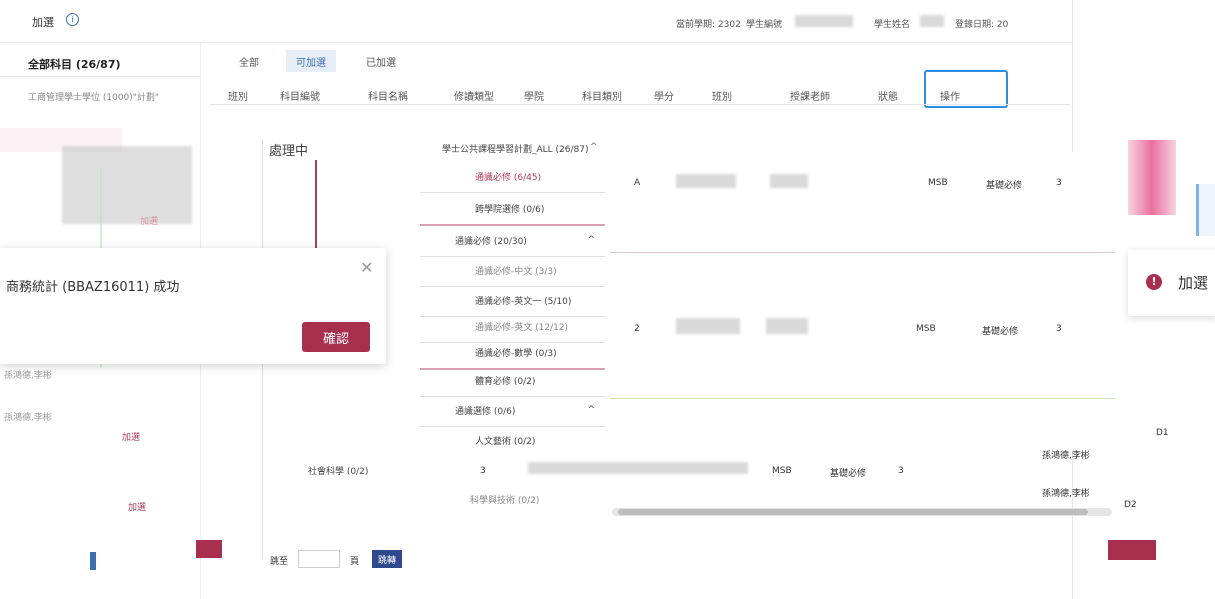 This screenshot has width=1215, height=599. Describe the element at coordinates (810, 97) in the screenshot. I see `col-teacher: 授課老師` at that location.